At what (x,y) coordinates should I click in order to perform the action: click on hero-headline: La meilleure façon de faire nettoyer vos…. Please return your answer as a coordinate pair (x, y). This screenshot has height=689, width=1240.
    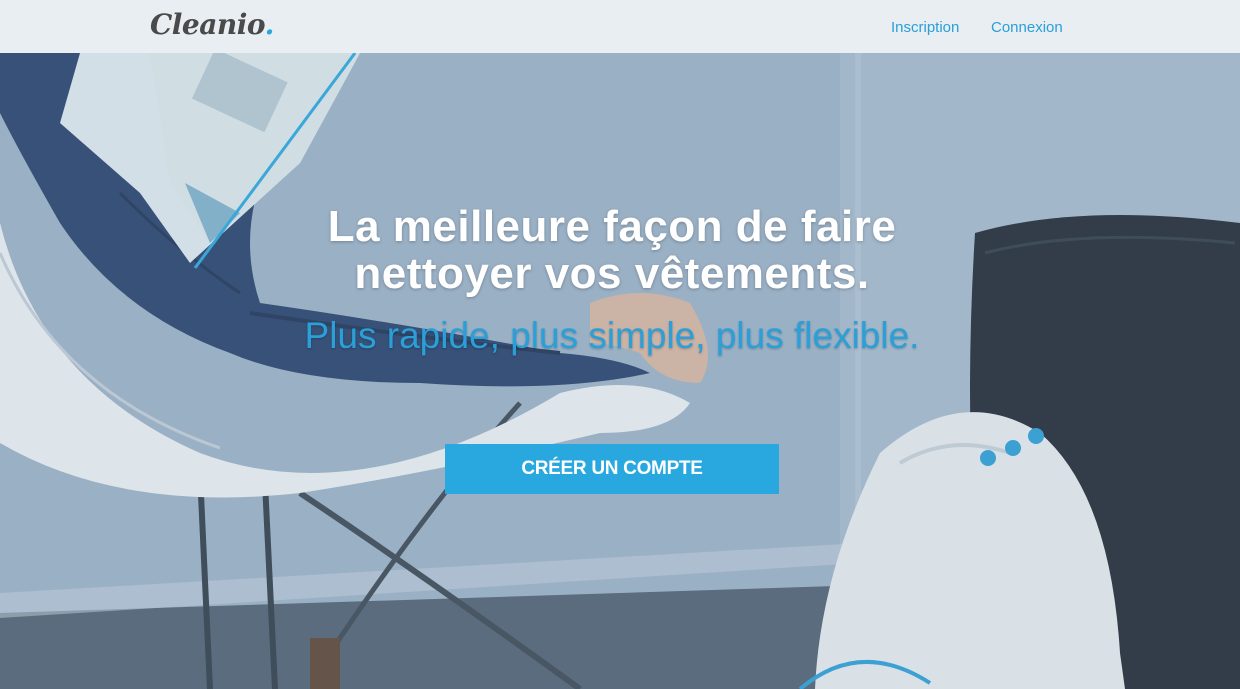
    Looking at the image, I should click on (612, 250).